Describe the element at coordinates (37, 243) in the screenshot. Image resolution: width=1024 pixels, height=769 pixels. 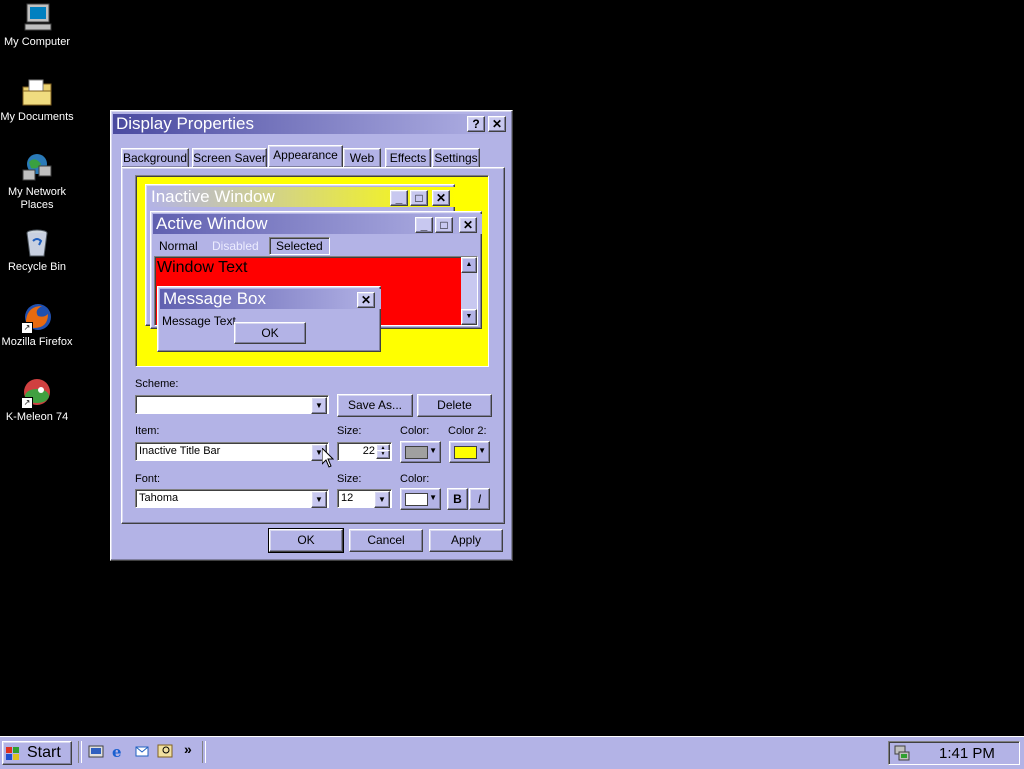
I see `recycle-bin-icon` at that location.